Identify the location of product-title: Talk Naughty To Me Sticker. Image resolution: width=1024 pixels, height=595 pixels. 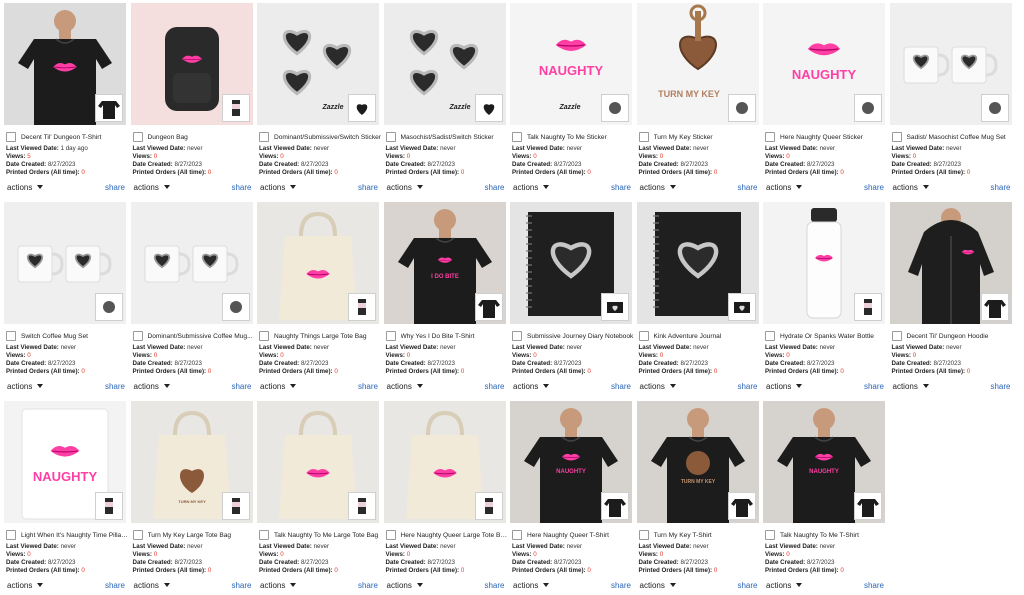
(580, 137).